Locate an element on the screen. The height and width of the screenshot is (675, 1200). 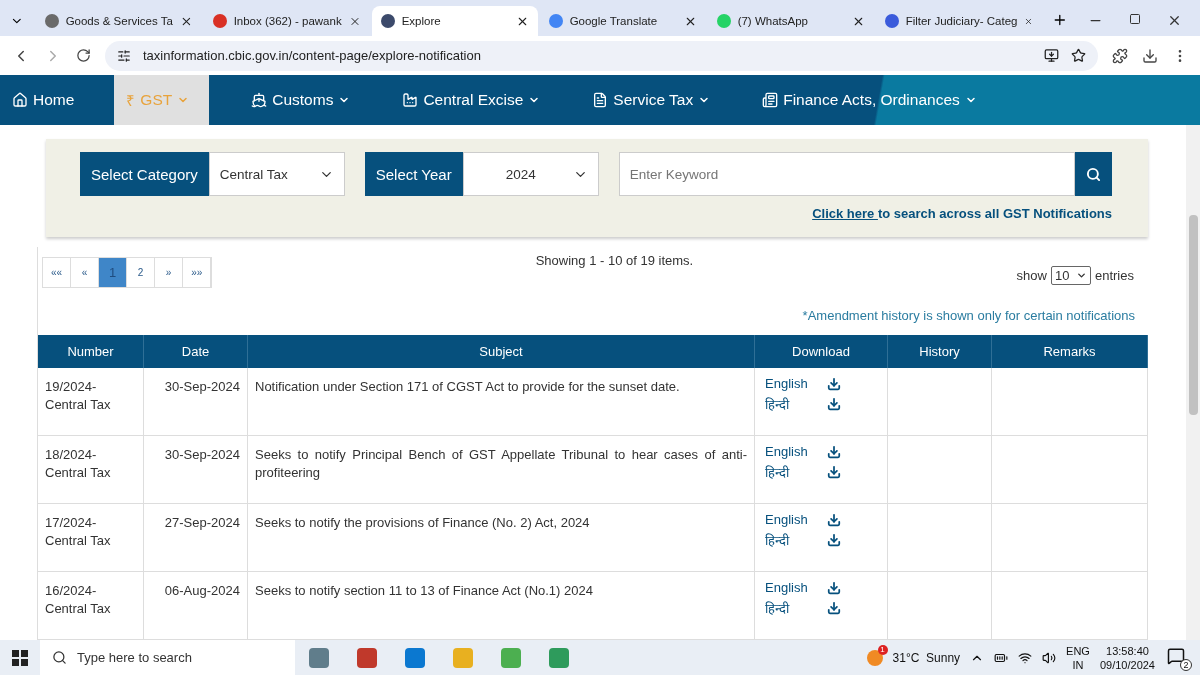
clock: 13:58:40 09/10/2024 is located at coordinates (1127, 657).